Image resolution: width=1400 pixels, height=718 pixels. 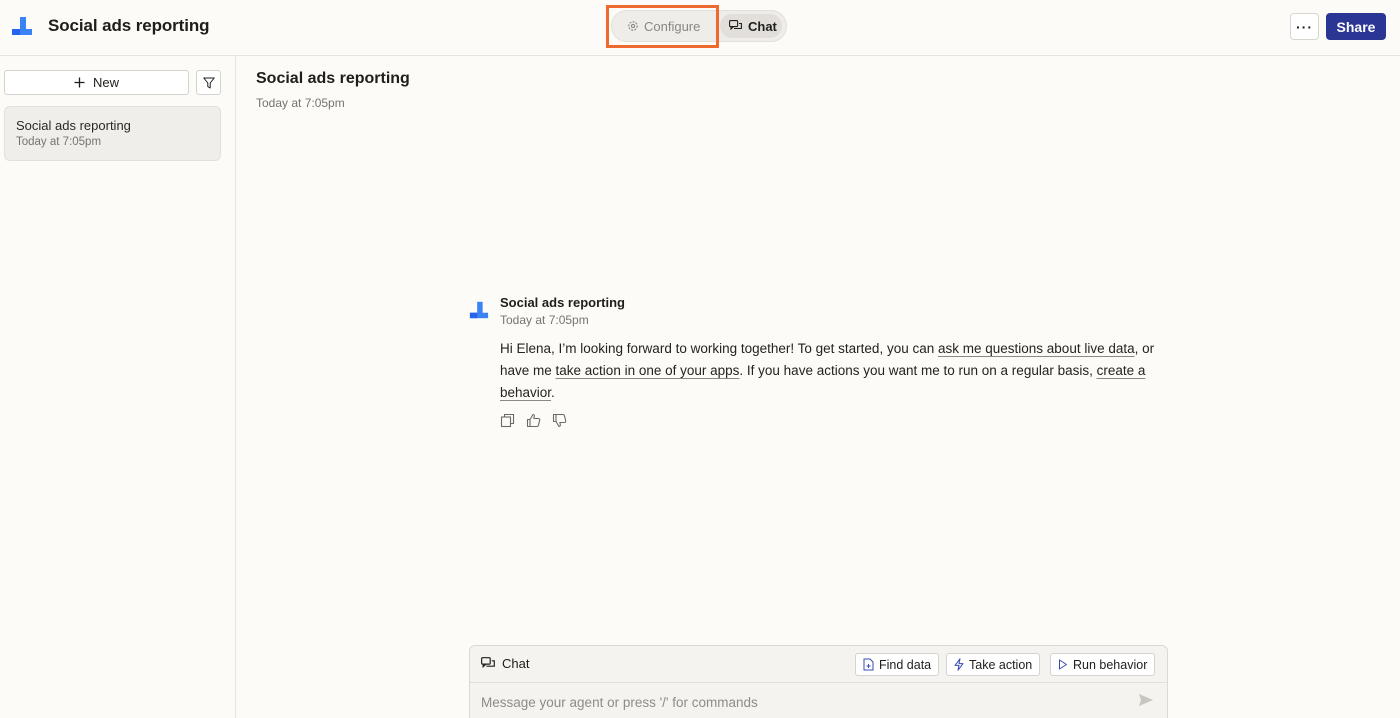 I want to click on filter-button, so click(x=208, y=82).